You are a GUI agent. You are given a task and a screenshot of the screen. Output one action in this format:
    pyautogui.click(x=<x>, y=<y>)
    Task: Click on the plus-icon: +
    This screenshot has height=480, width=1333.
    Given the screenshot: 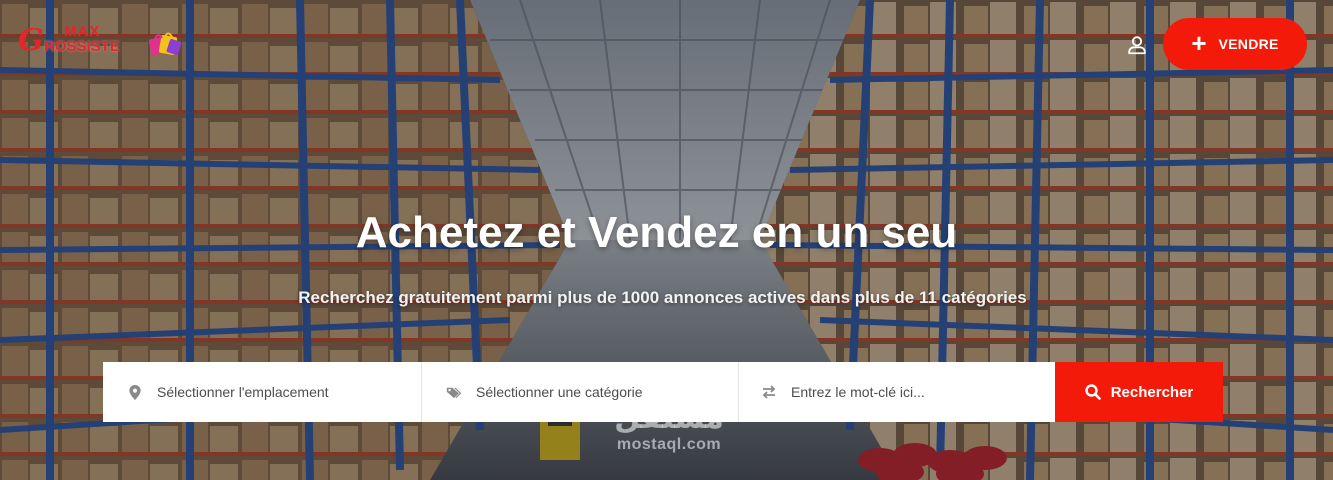 What is the action you would take?
    pyautogui.click(x=1199, y=43)
    